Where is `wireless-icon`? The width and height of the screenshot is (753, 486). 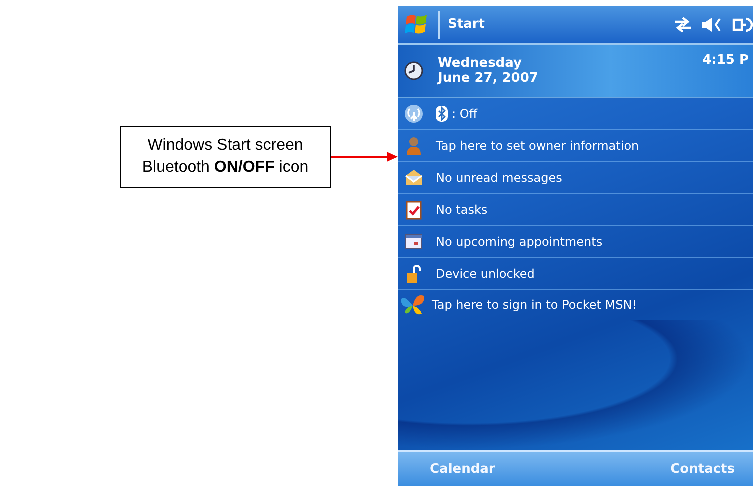
wireless-icon is located at coordinates (414, 114).